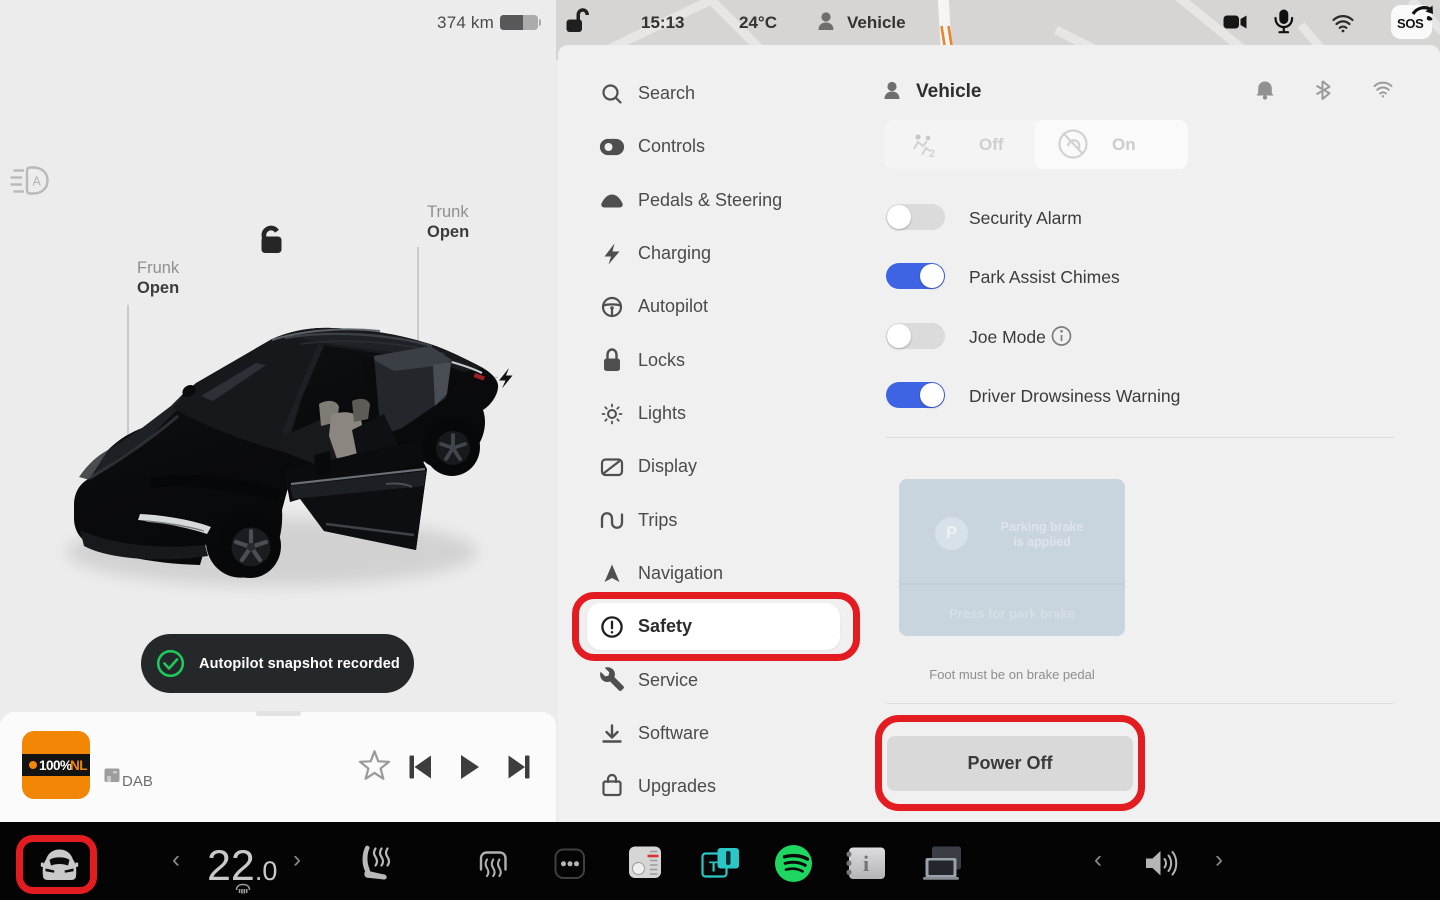 Image resolution: width=1440 pixels, height=900 pixels. I want to click on svg-text: T, so click(713, 867).